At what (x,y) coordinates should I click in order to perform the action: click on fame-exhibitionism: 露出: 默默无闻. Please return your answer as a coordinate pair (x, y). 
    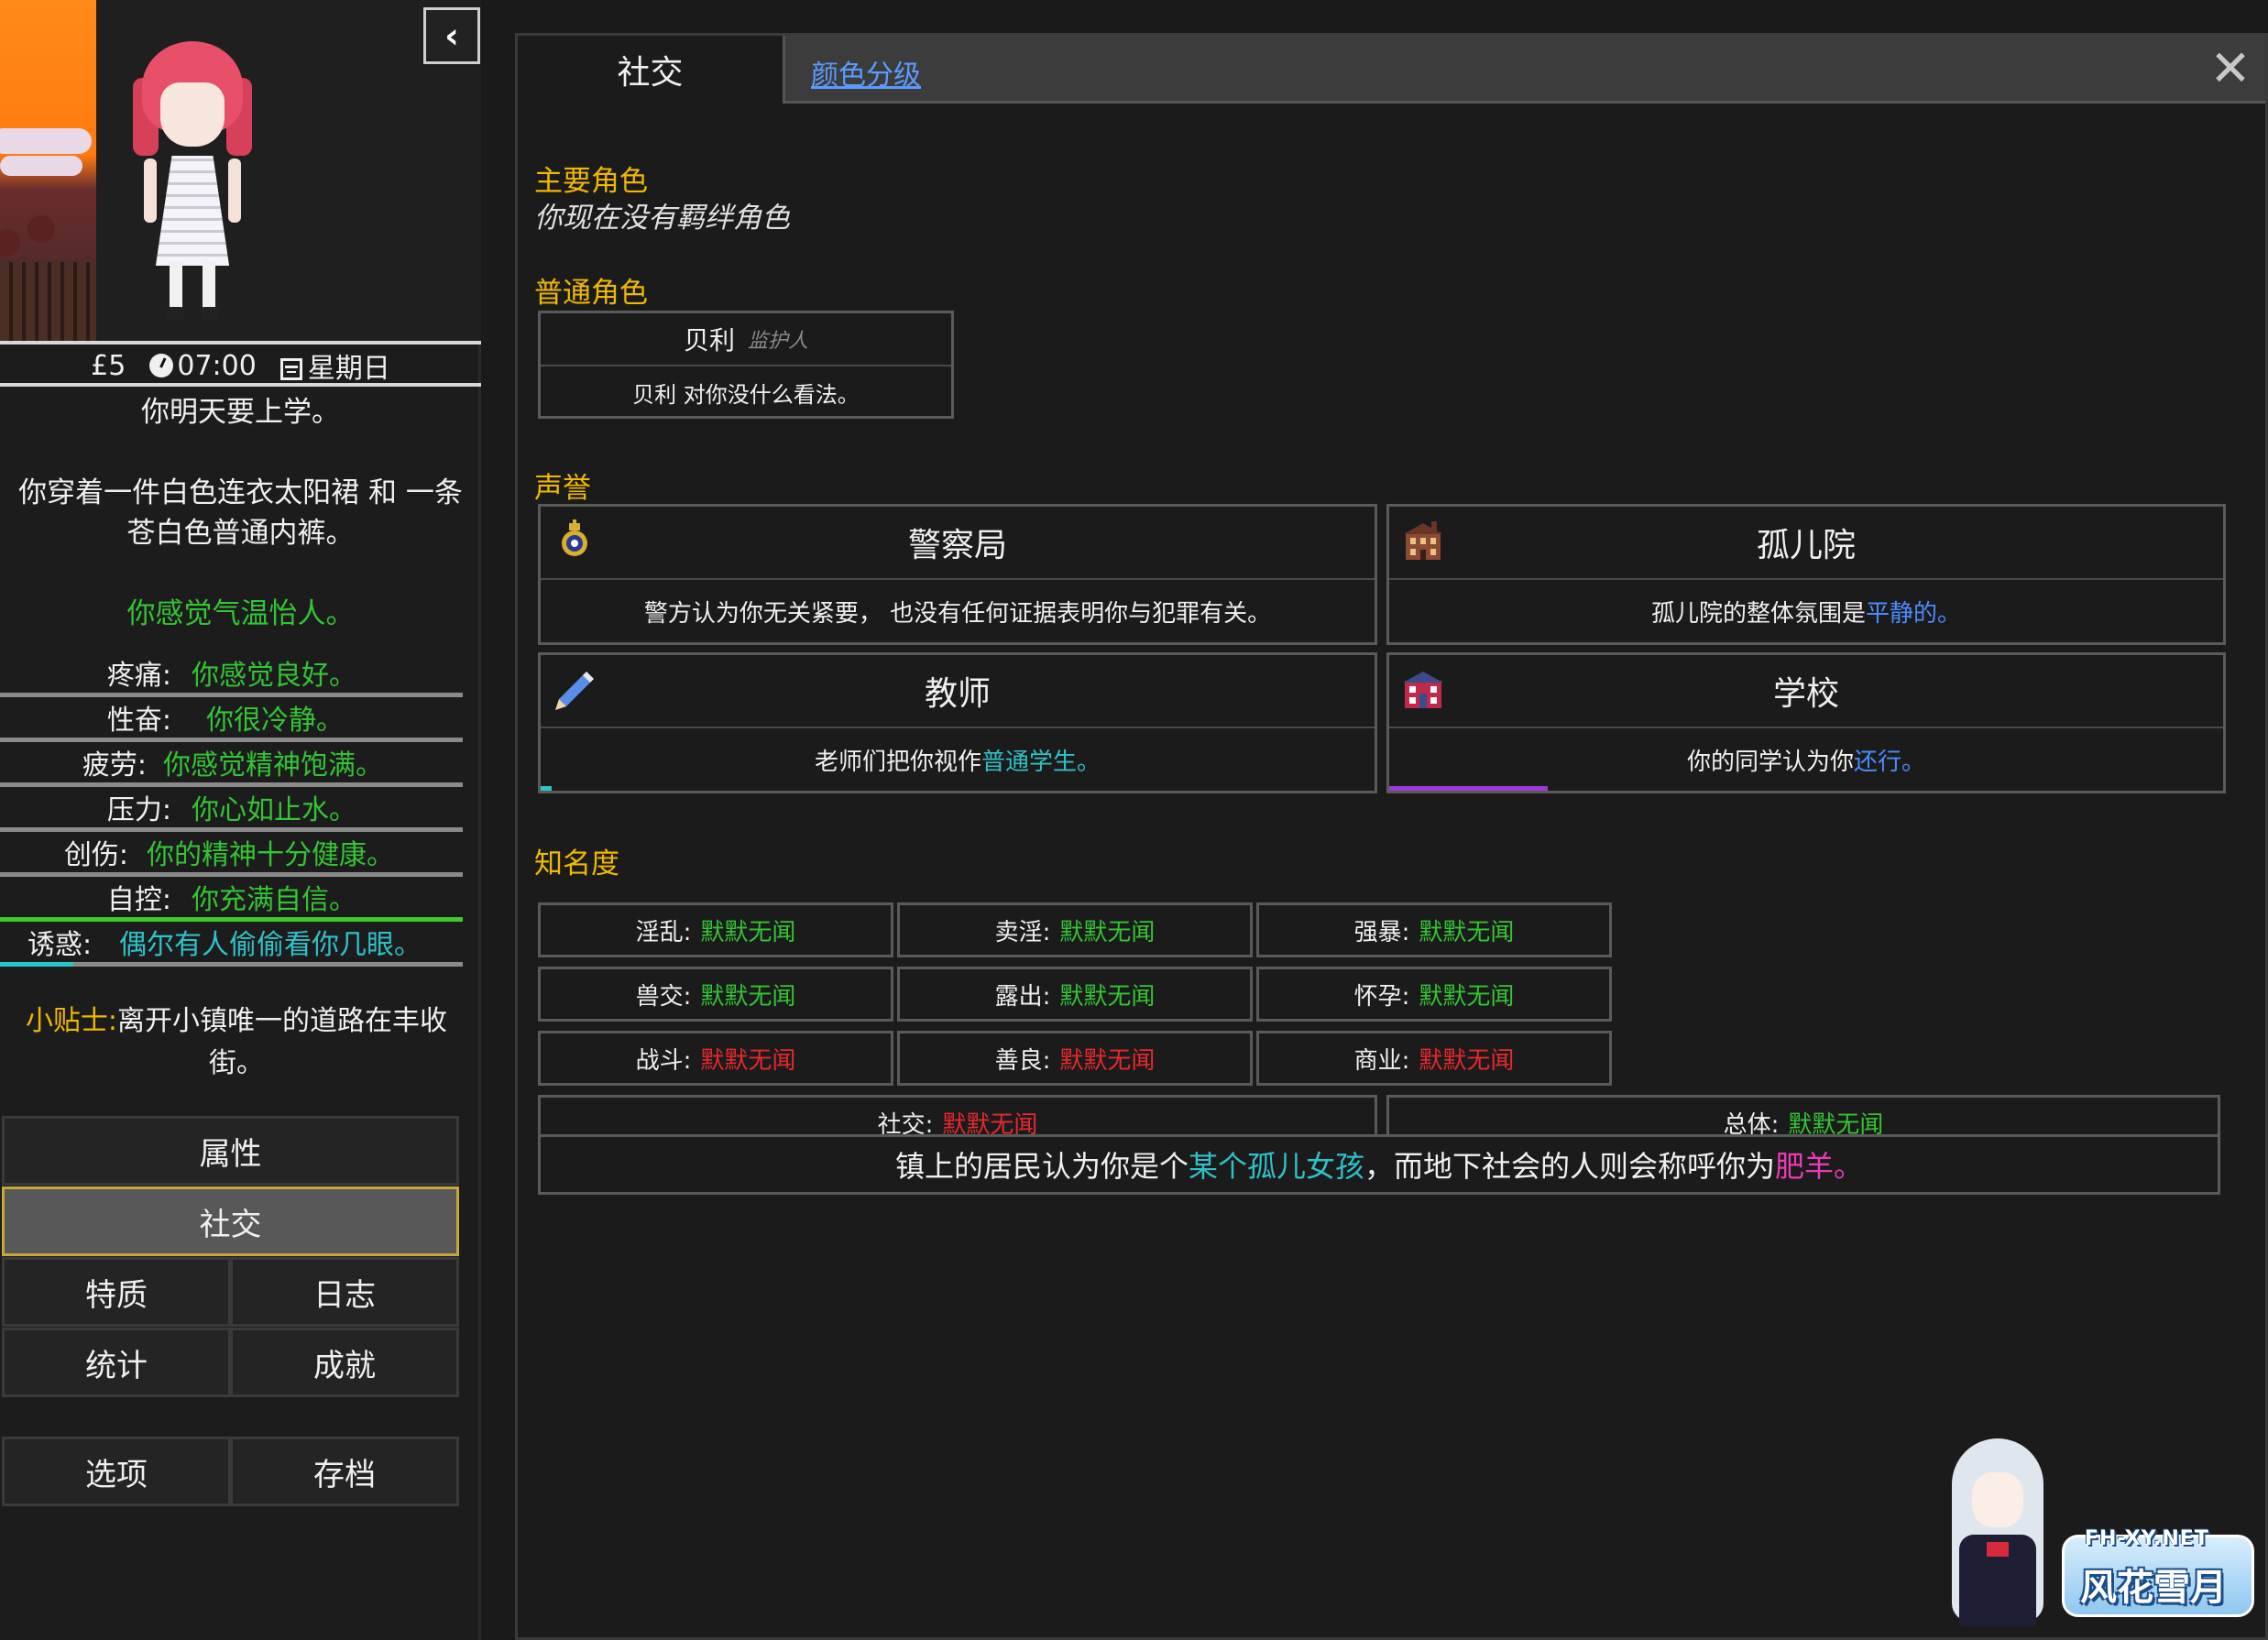
    Looking at the image, I should click on (1075, 995).